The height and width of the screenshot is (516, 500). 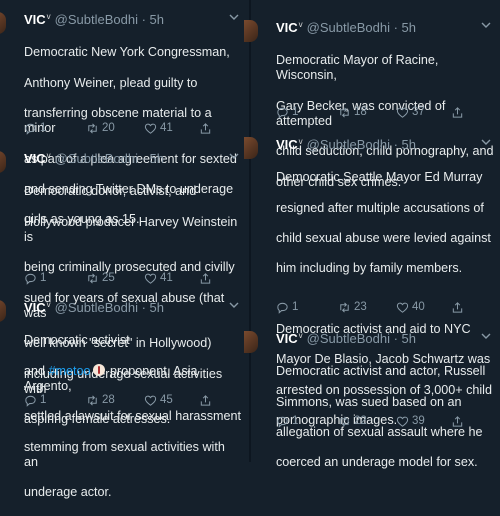 I want to click on column-divider, so click(x=250, y=231).